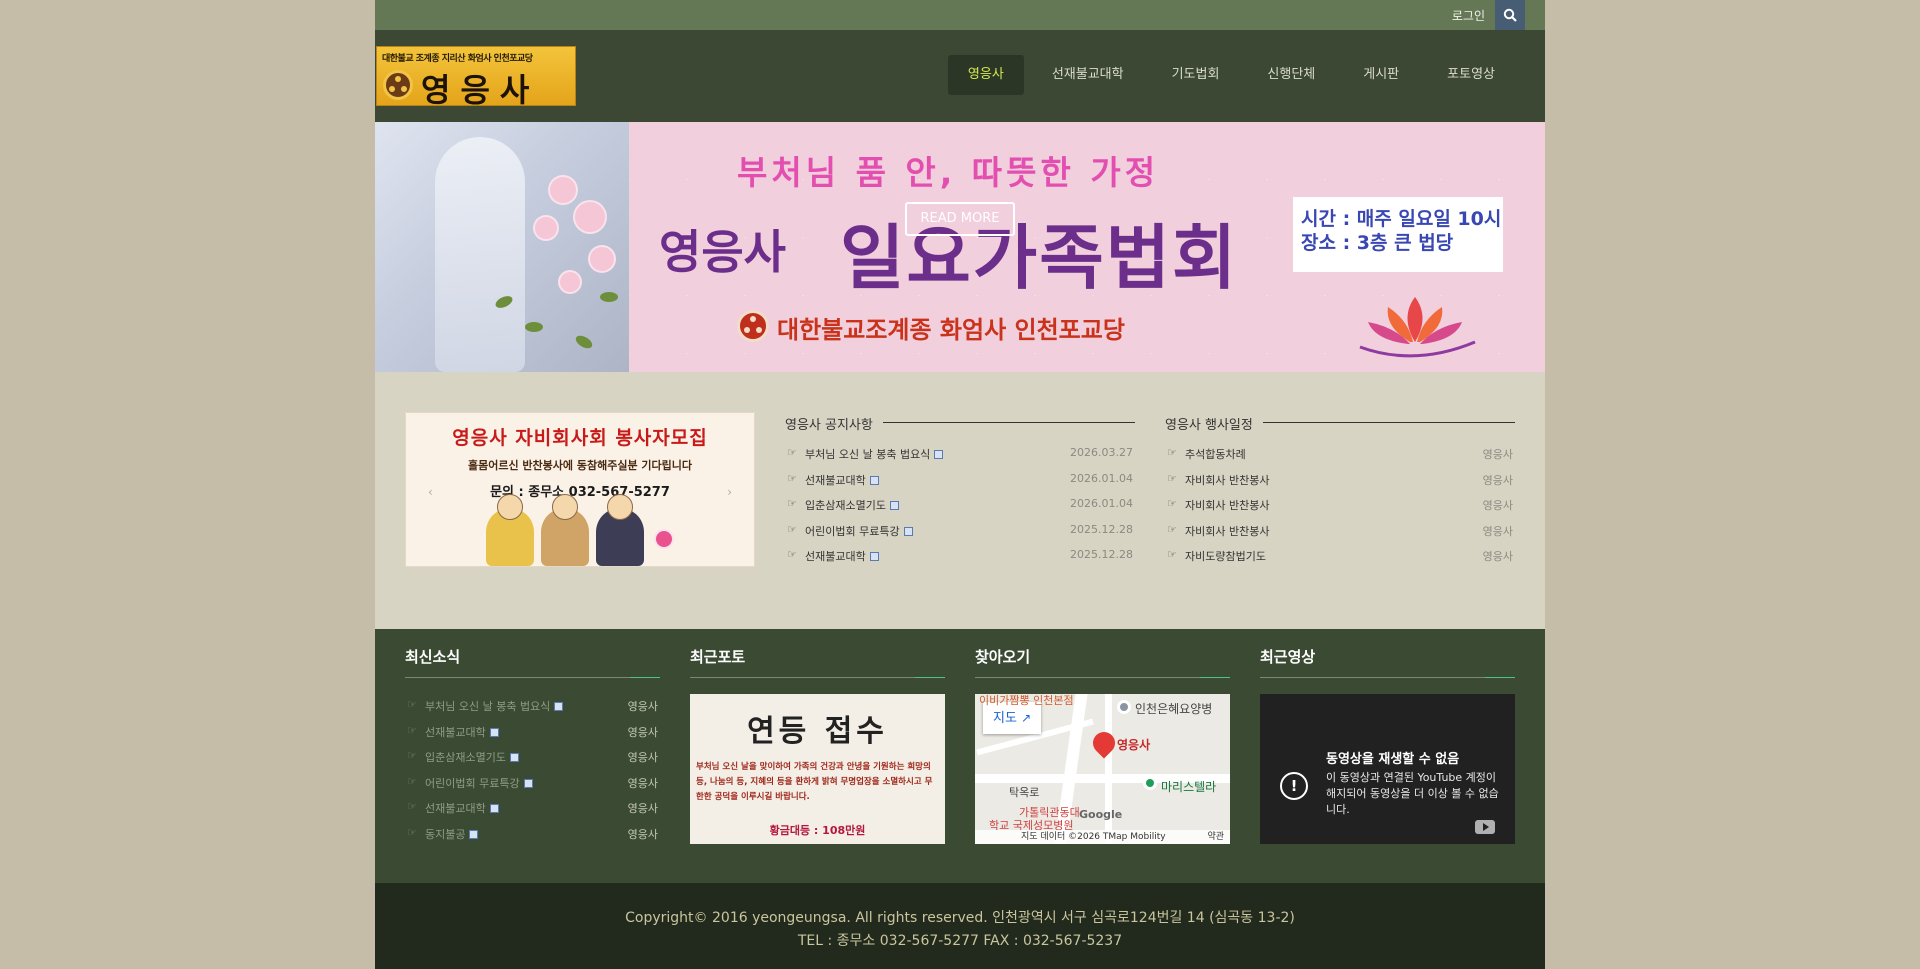 This screenshot has height=969, width=1920. What do you see at coordinates (1039, 258) in the screenshot?
I see `banner-title-event: 일요가족법회` at bounding box center [1039, 258].